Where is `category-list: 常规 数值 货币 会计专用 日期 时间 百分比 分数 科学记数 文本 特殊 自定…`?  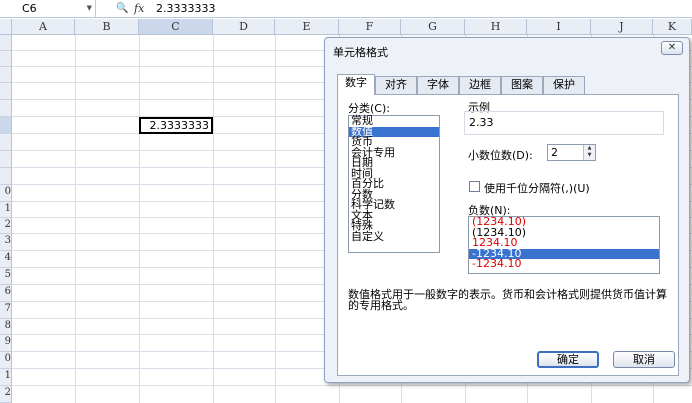 category-list: 常规 数值 货币 会计专用 日期 时间 百分比 分数 科学记数 文本 特殊 自定… is located at coordinates (394, 184).